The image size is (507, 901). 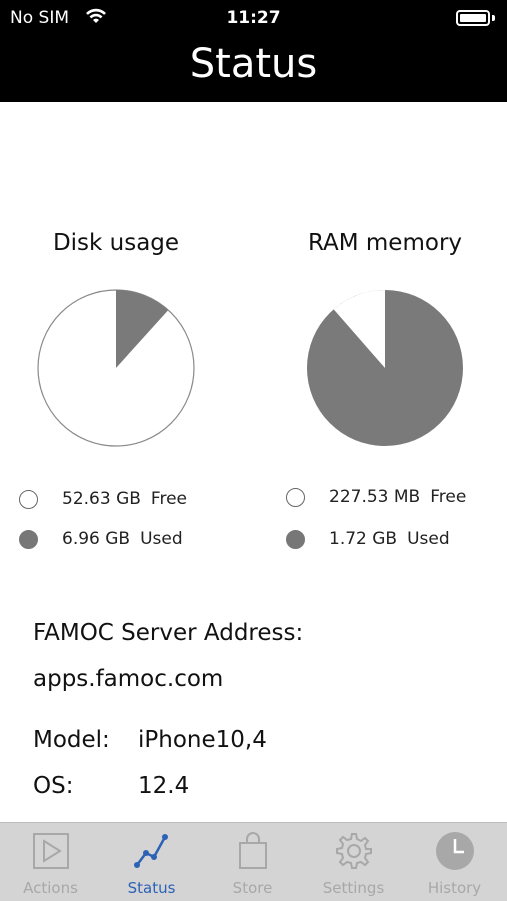 I want to click on model-label: Model:, so click(x=71, y=740).